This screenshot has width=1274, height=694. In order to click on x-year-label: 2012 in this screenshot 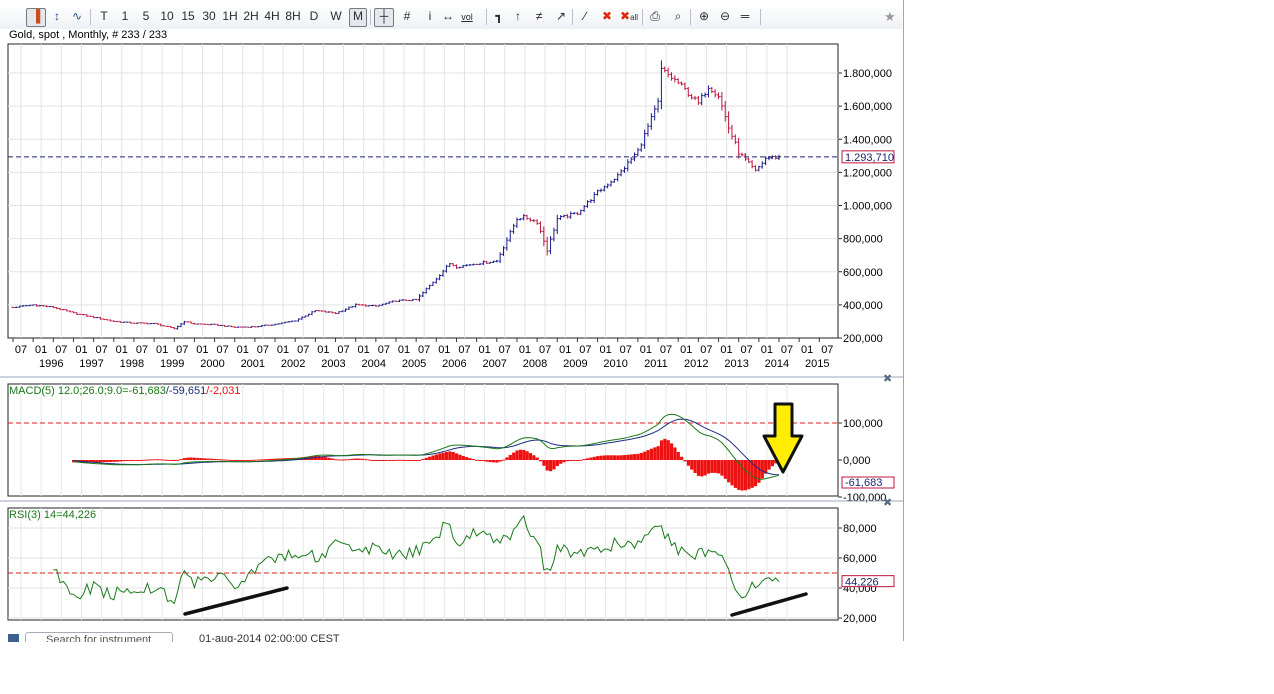, I will do `click(696, 364)`.